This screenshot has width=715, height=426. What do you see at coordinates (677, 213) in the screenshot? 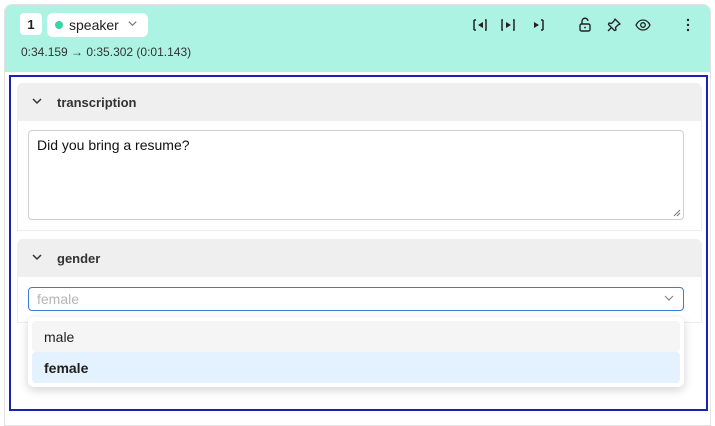
I see `resize-handle-icon` at bounding box center [677, 213].